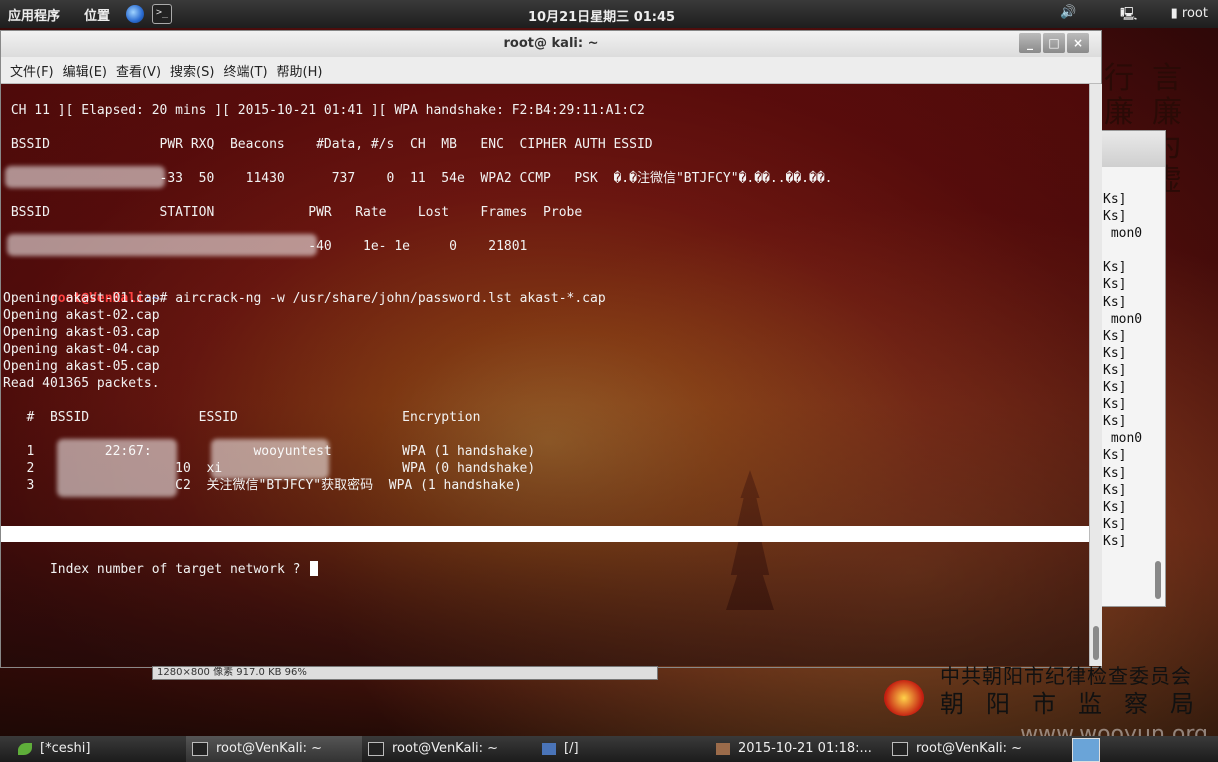 The height and width of the screenshot is (762, 1218). Describe the element at coordinates (138, 70) in the screenshot. I see `menu-view: 查看(V)` at that location.